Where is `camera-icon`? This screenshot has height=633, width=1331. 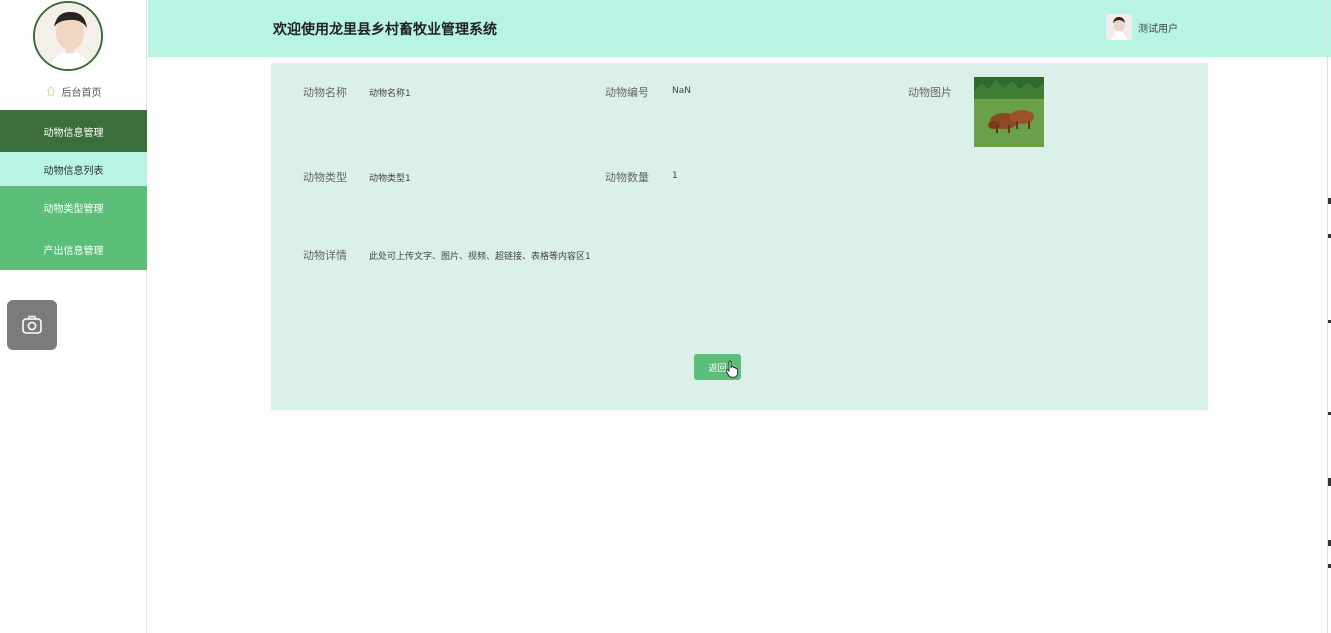 camera-icon is located at coordinates (32, 324).